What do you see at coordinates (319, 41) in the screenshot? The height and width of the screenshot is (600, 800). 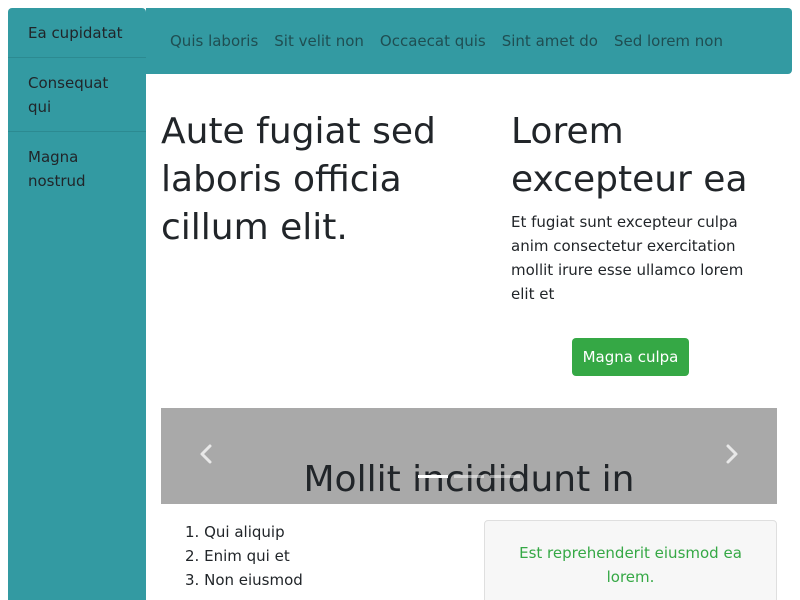 I see `nav-link-sit-velit-non: Sit velit non` at bounding box center [319, 41].